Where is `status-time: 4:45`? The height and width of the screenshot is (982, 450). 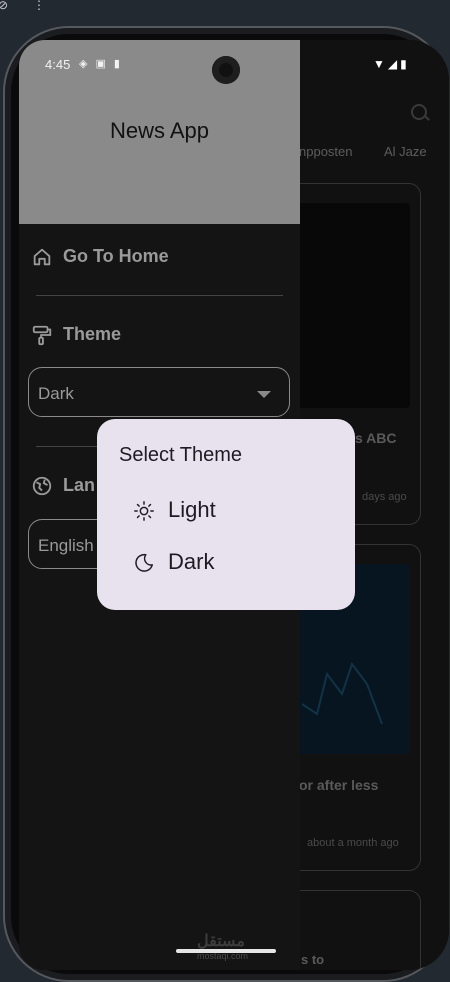 status-time: 4:45 is located at coordinates (58, 64).